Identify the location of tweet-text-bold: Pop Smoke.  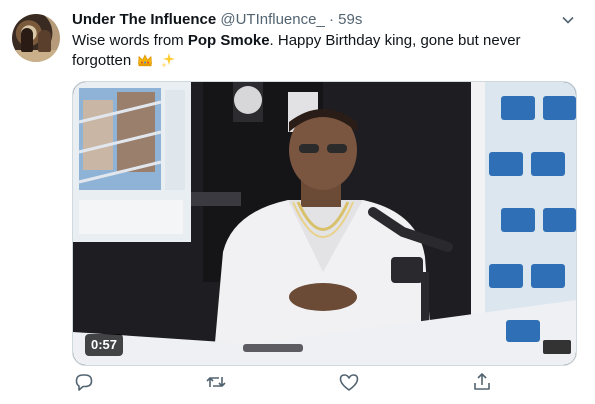
(228, 40).